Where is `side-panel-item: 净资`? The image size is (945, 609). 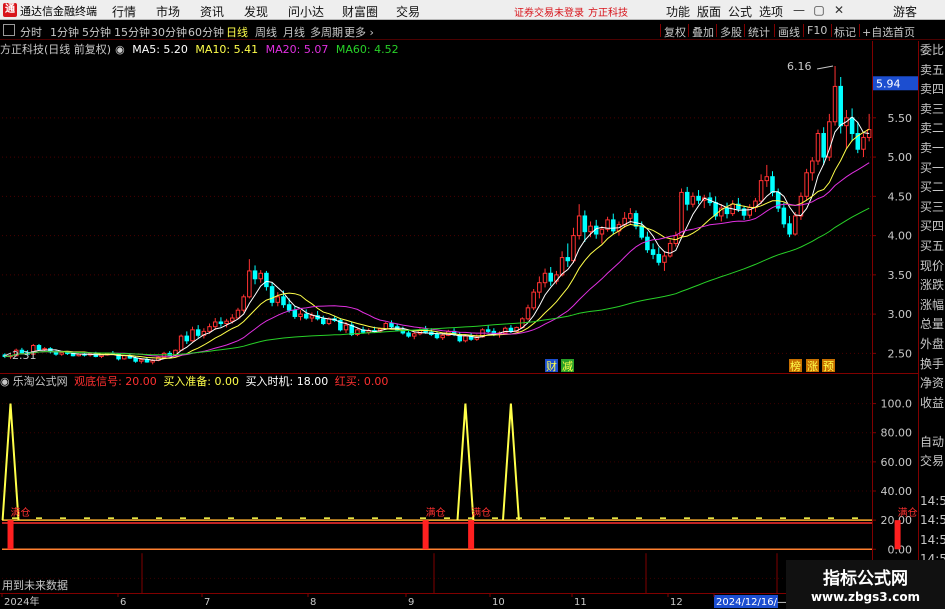
side-panel-item: 净资 is located at coordinates (932, 384).